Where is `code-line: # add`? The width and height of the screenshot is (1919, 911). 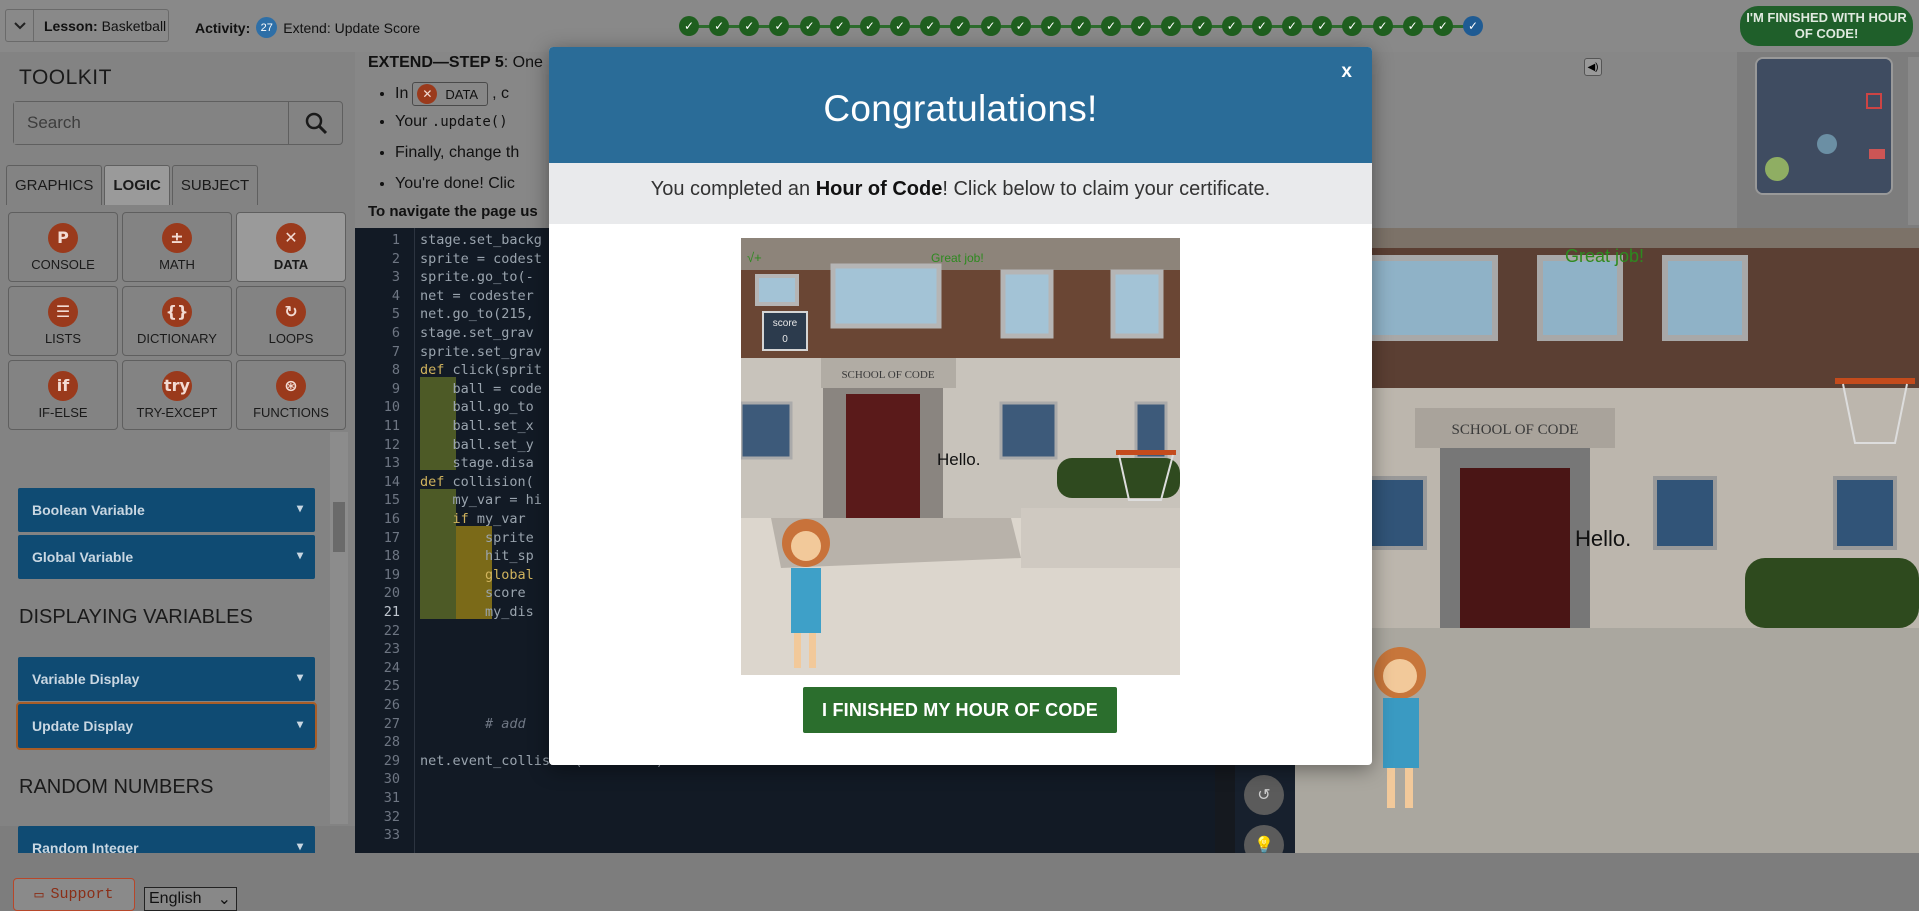
code-line: # add is located at coordinates (473, 724).